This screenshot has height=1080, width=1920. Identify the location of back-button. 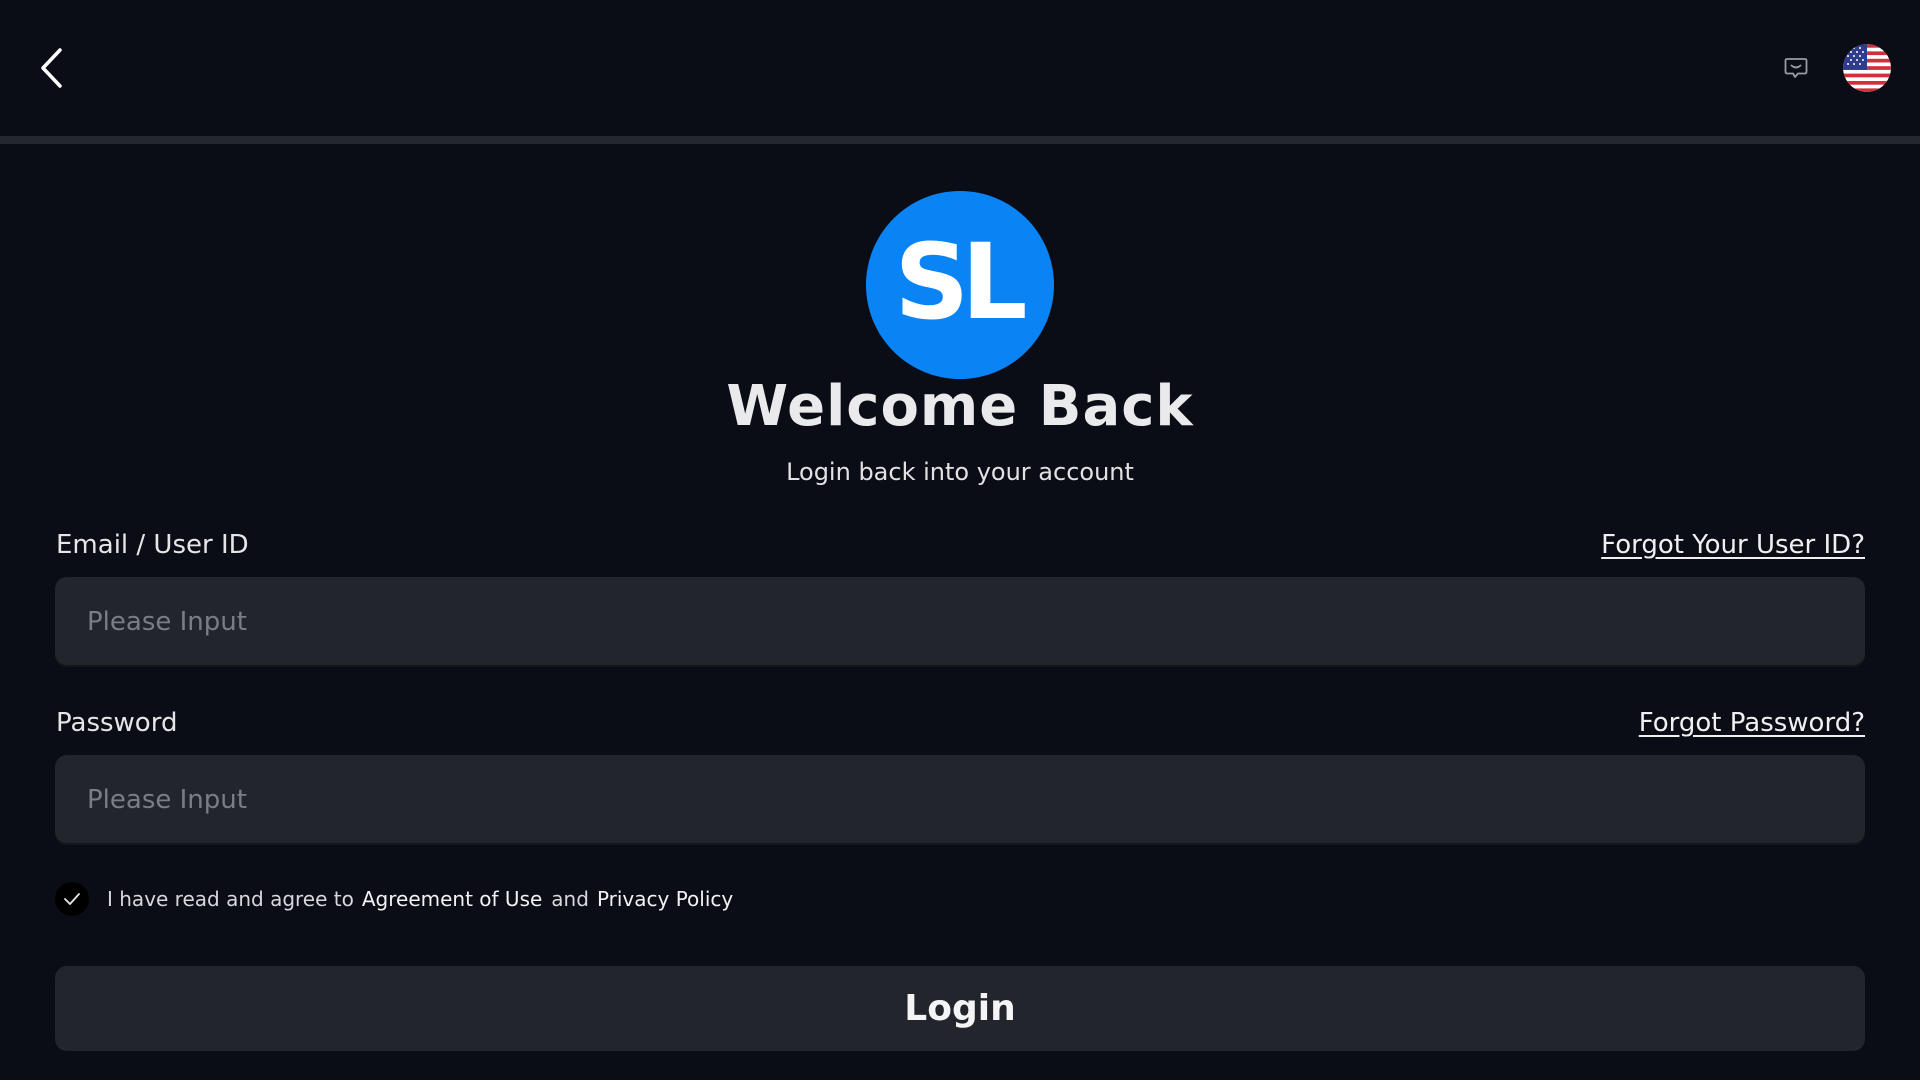
(52, 68).